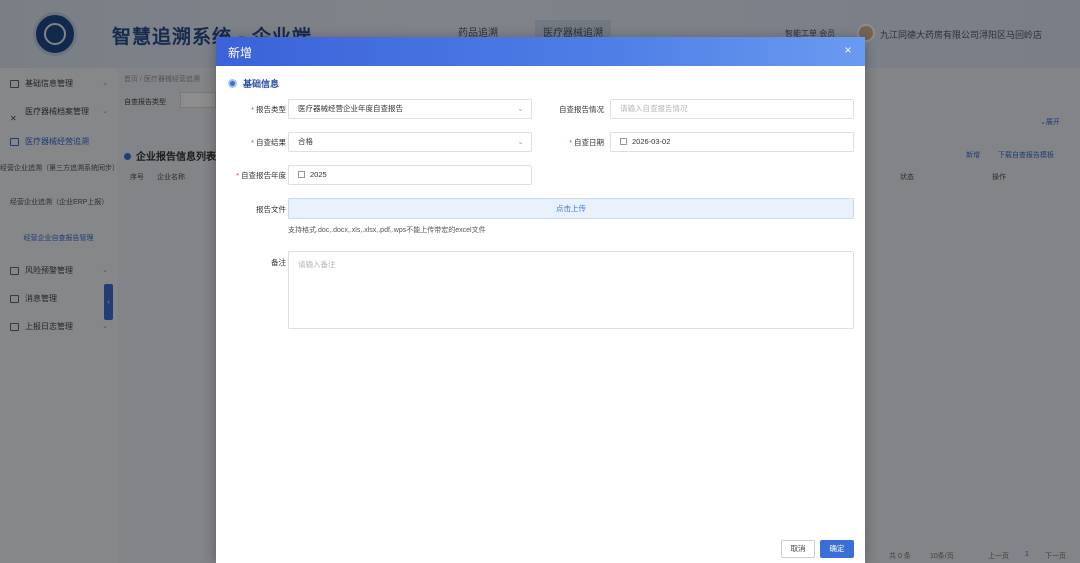  What do you see at coordinates (232, 83) in the screenshot?
I see `section-dot-icon` at bounding box center [232, 83].